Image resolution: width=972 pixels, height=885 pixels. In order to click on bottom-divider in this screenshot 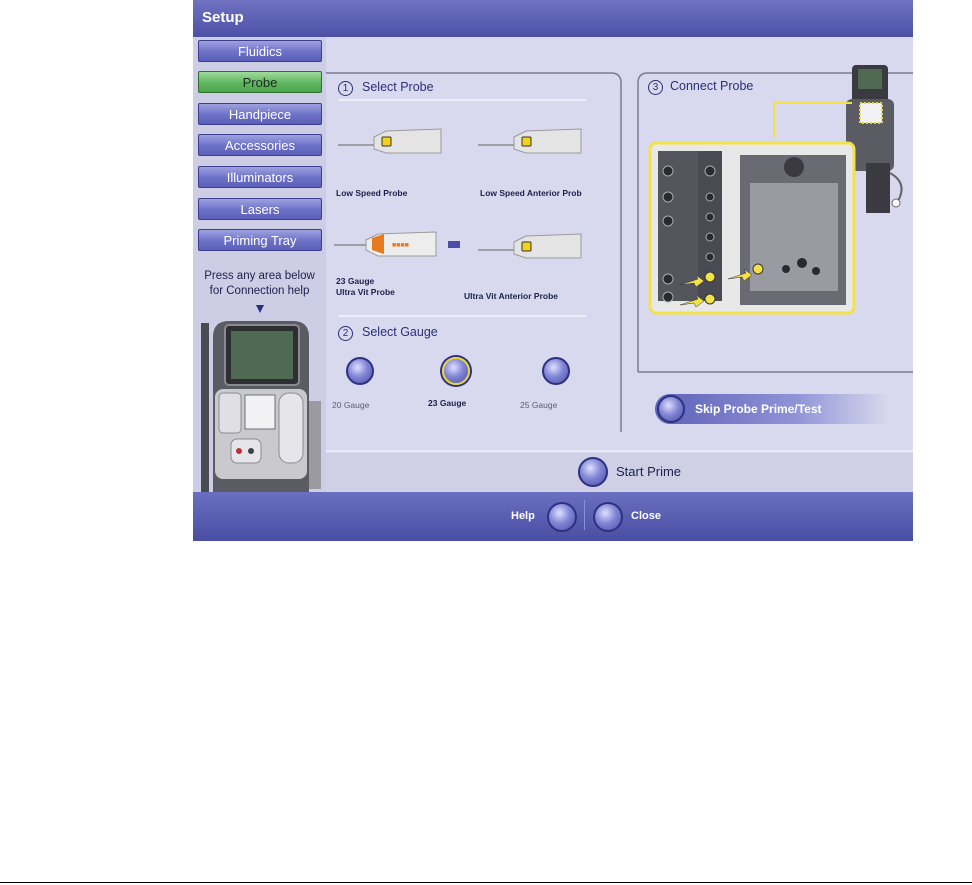, I will do `click(584, 515)`.